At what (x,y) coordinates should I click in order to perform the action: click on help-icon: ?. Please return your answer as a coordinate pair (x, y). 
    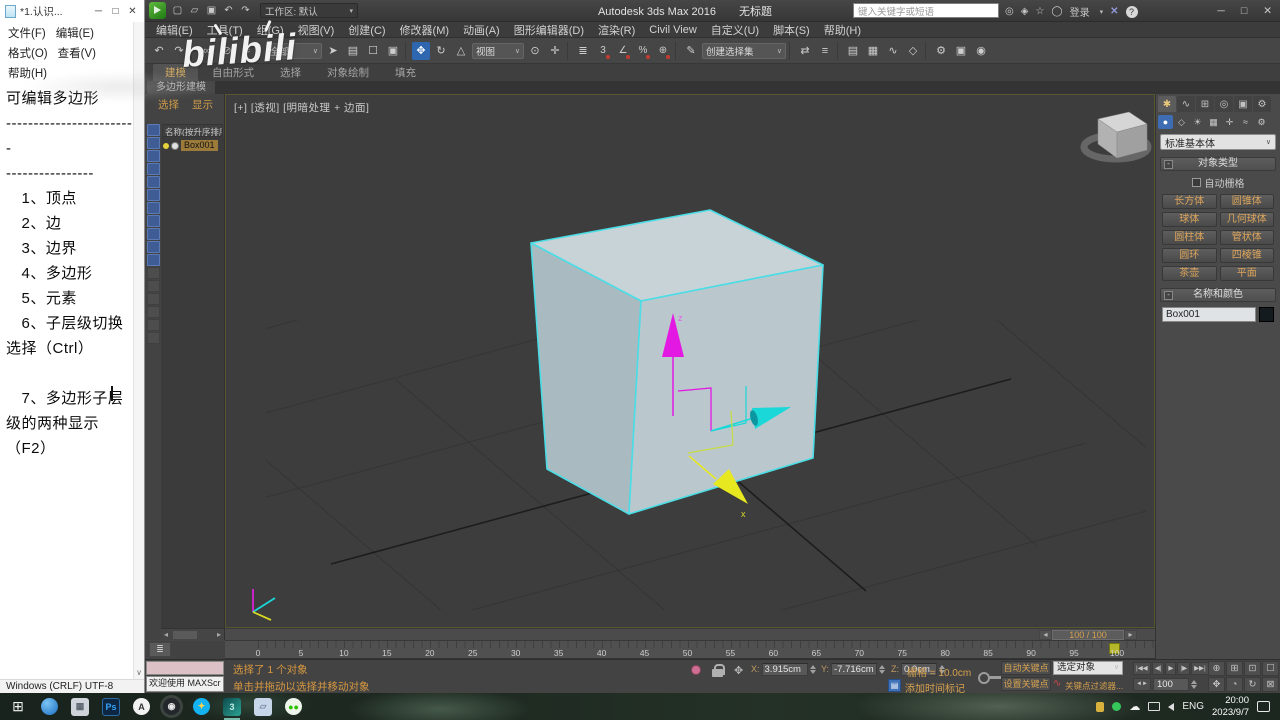
    Looking at the image, I should click on (1131, 11).